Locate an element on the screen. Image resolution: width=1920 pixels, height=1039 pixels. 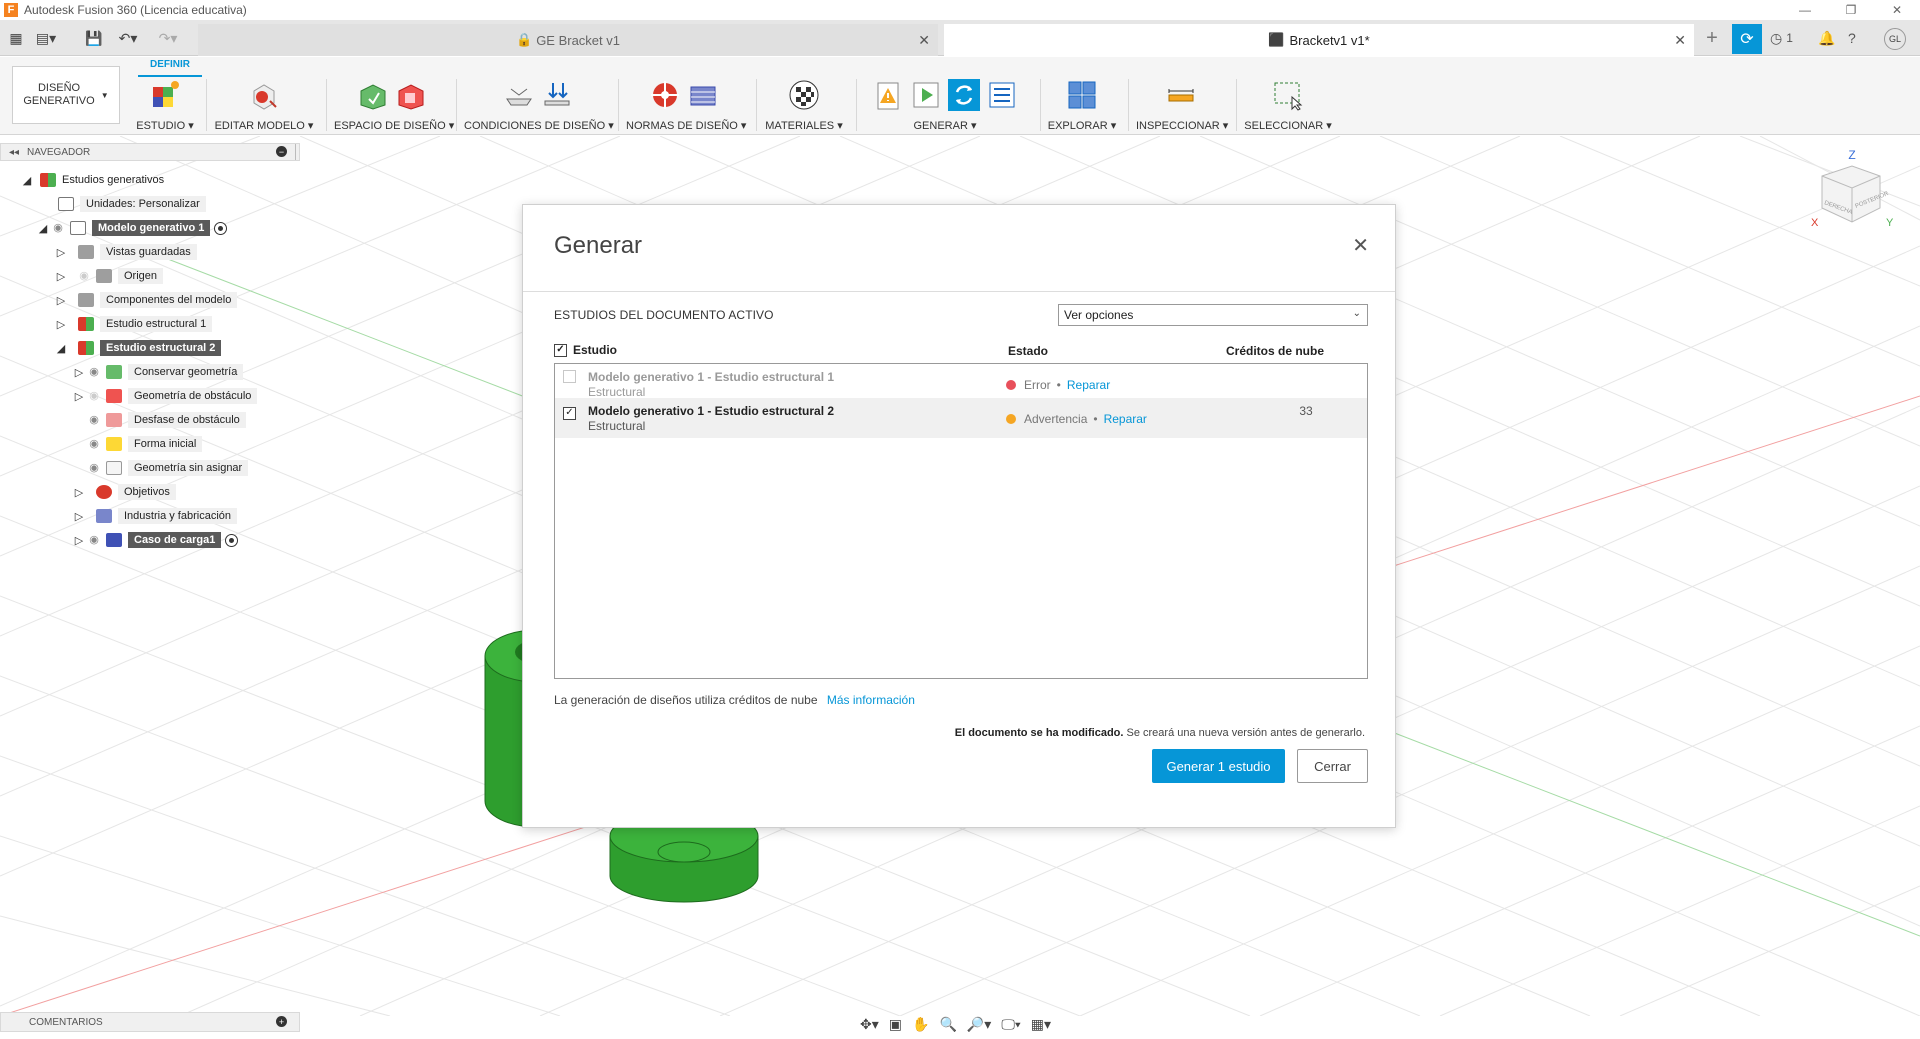
restore-icon: ❐ is located at coordinates (1851, 10).